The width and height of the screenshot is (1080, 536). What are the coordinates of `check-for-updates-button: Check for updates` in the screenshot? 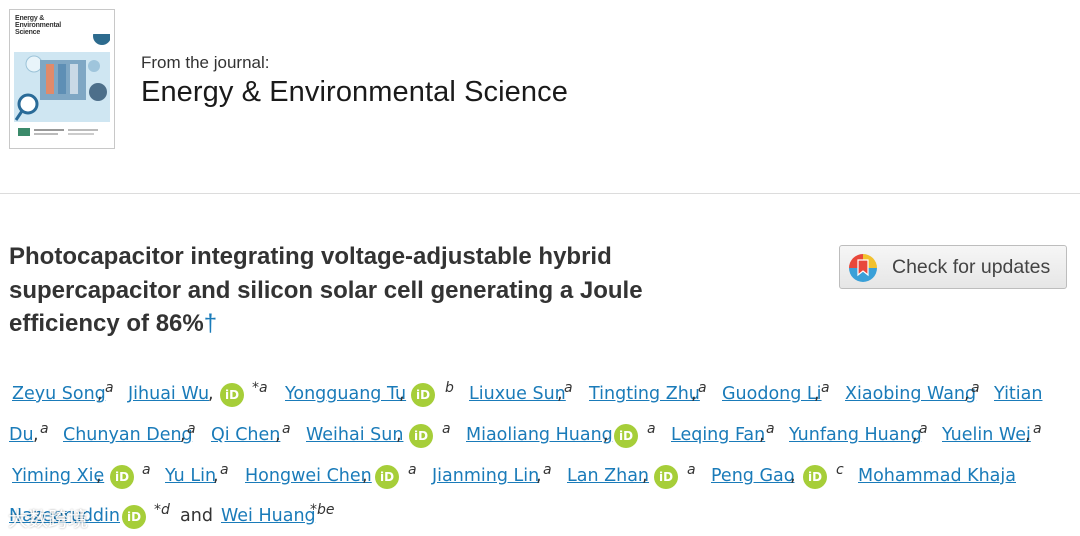 It's located at (953, 267).